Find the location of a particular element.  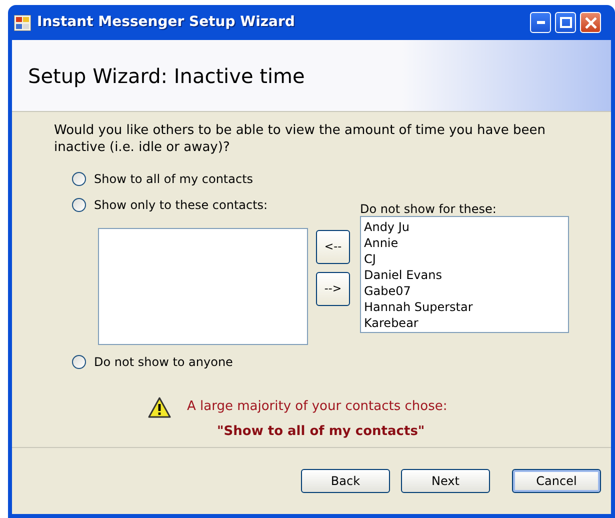

question-text: Would you like others to be able to view the amount of time you have been inactive (i.e. idle or away)? is located at coordinates (300, 139).